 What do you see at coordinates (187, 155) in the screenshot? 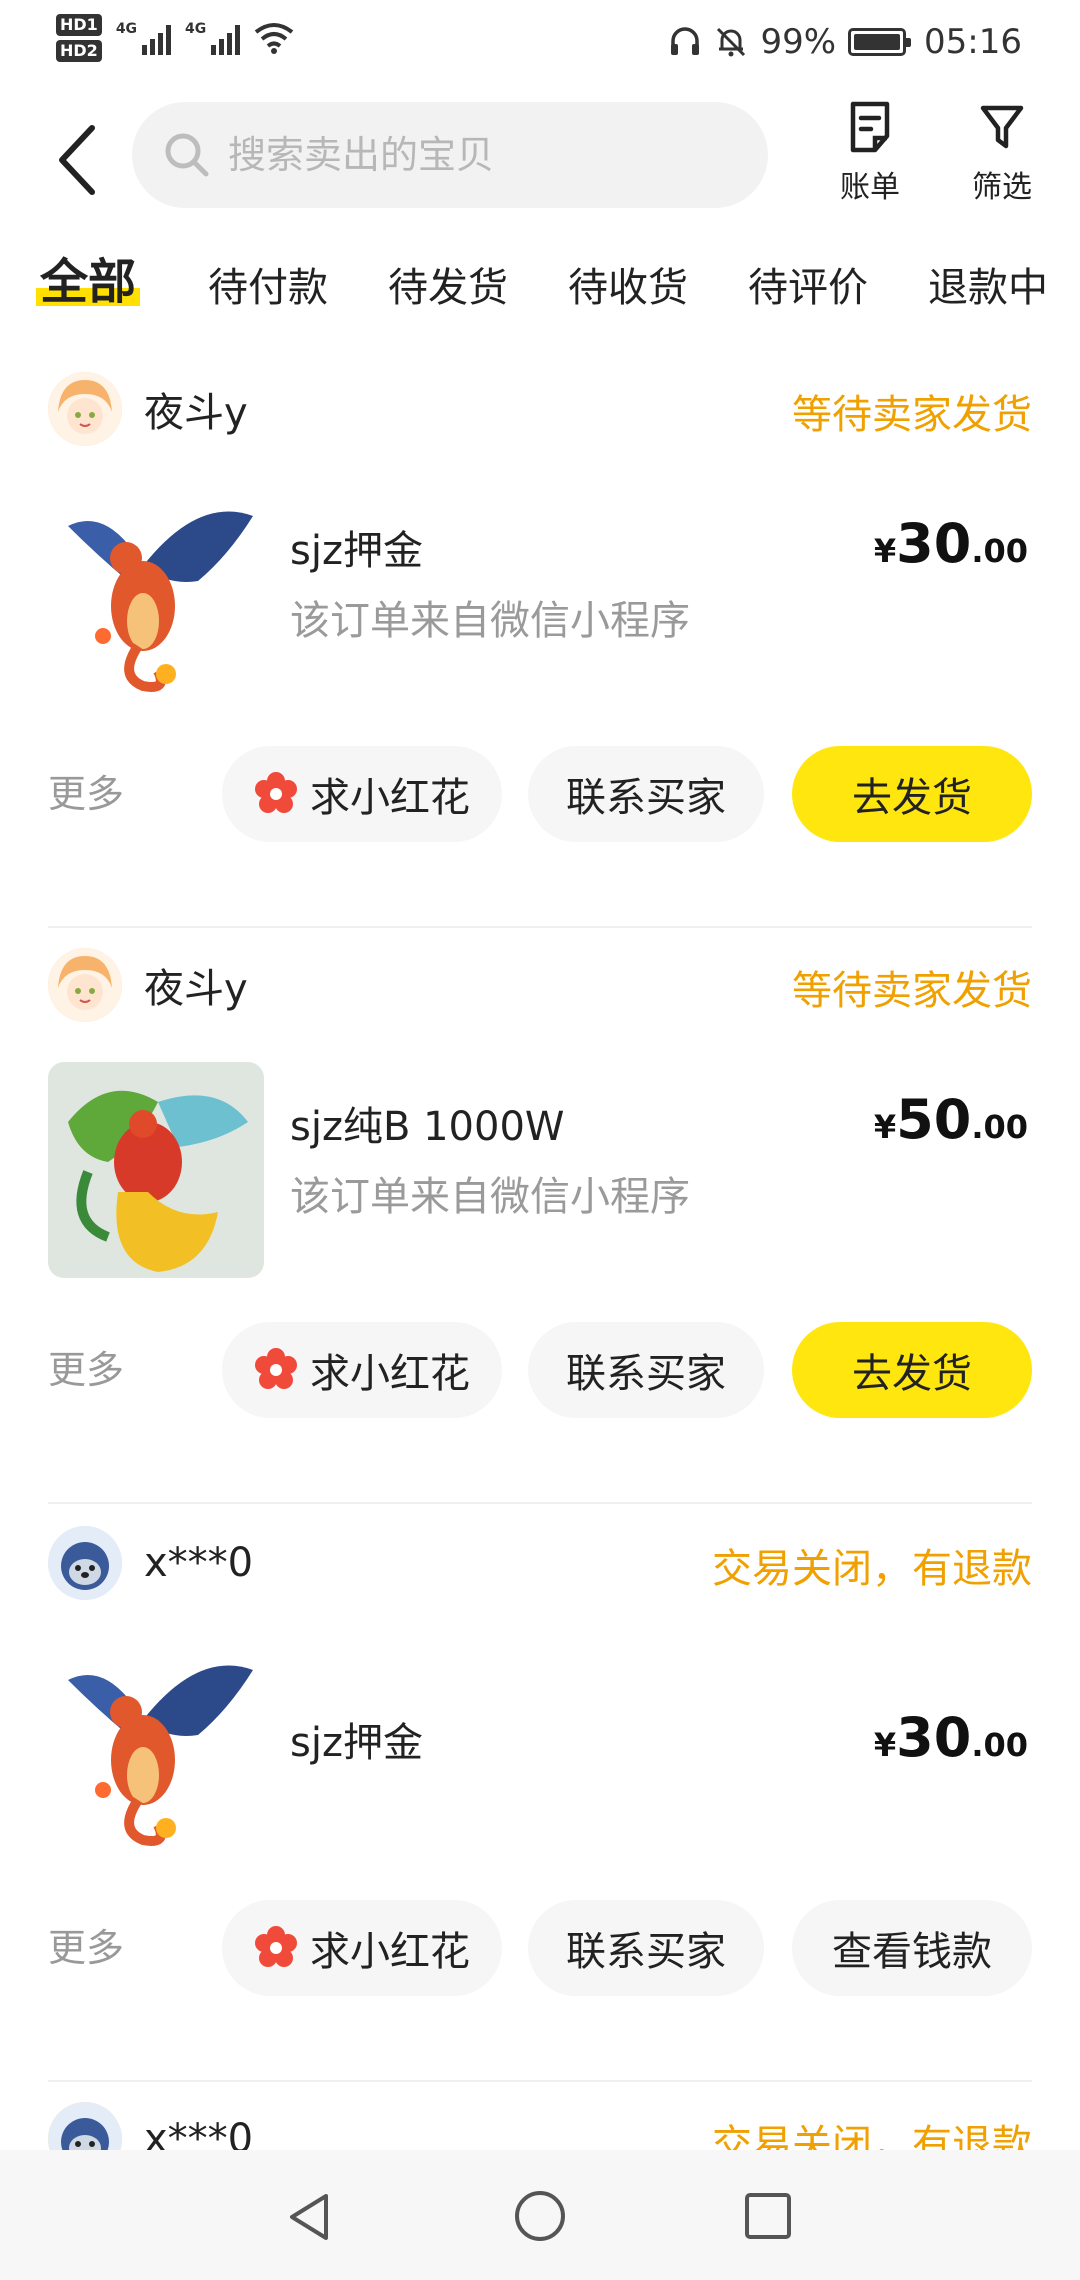
I see `search-icon` at bounding box center [187, 155].